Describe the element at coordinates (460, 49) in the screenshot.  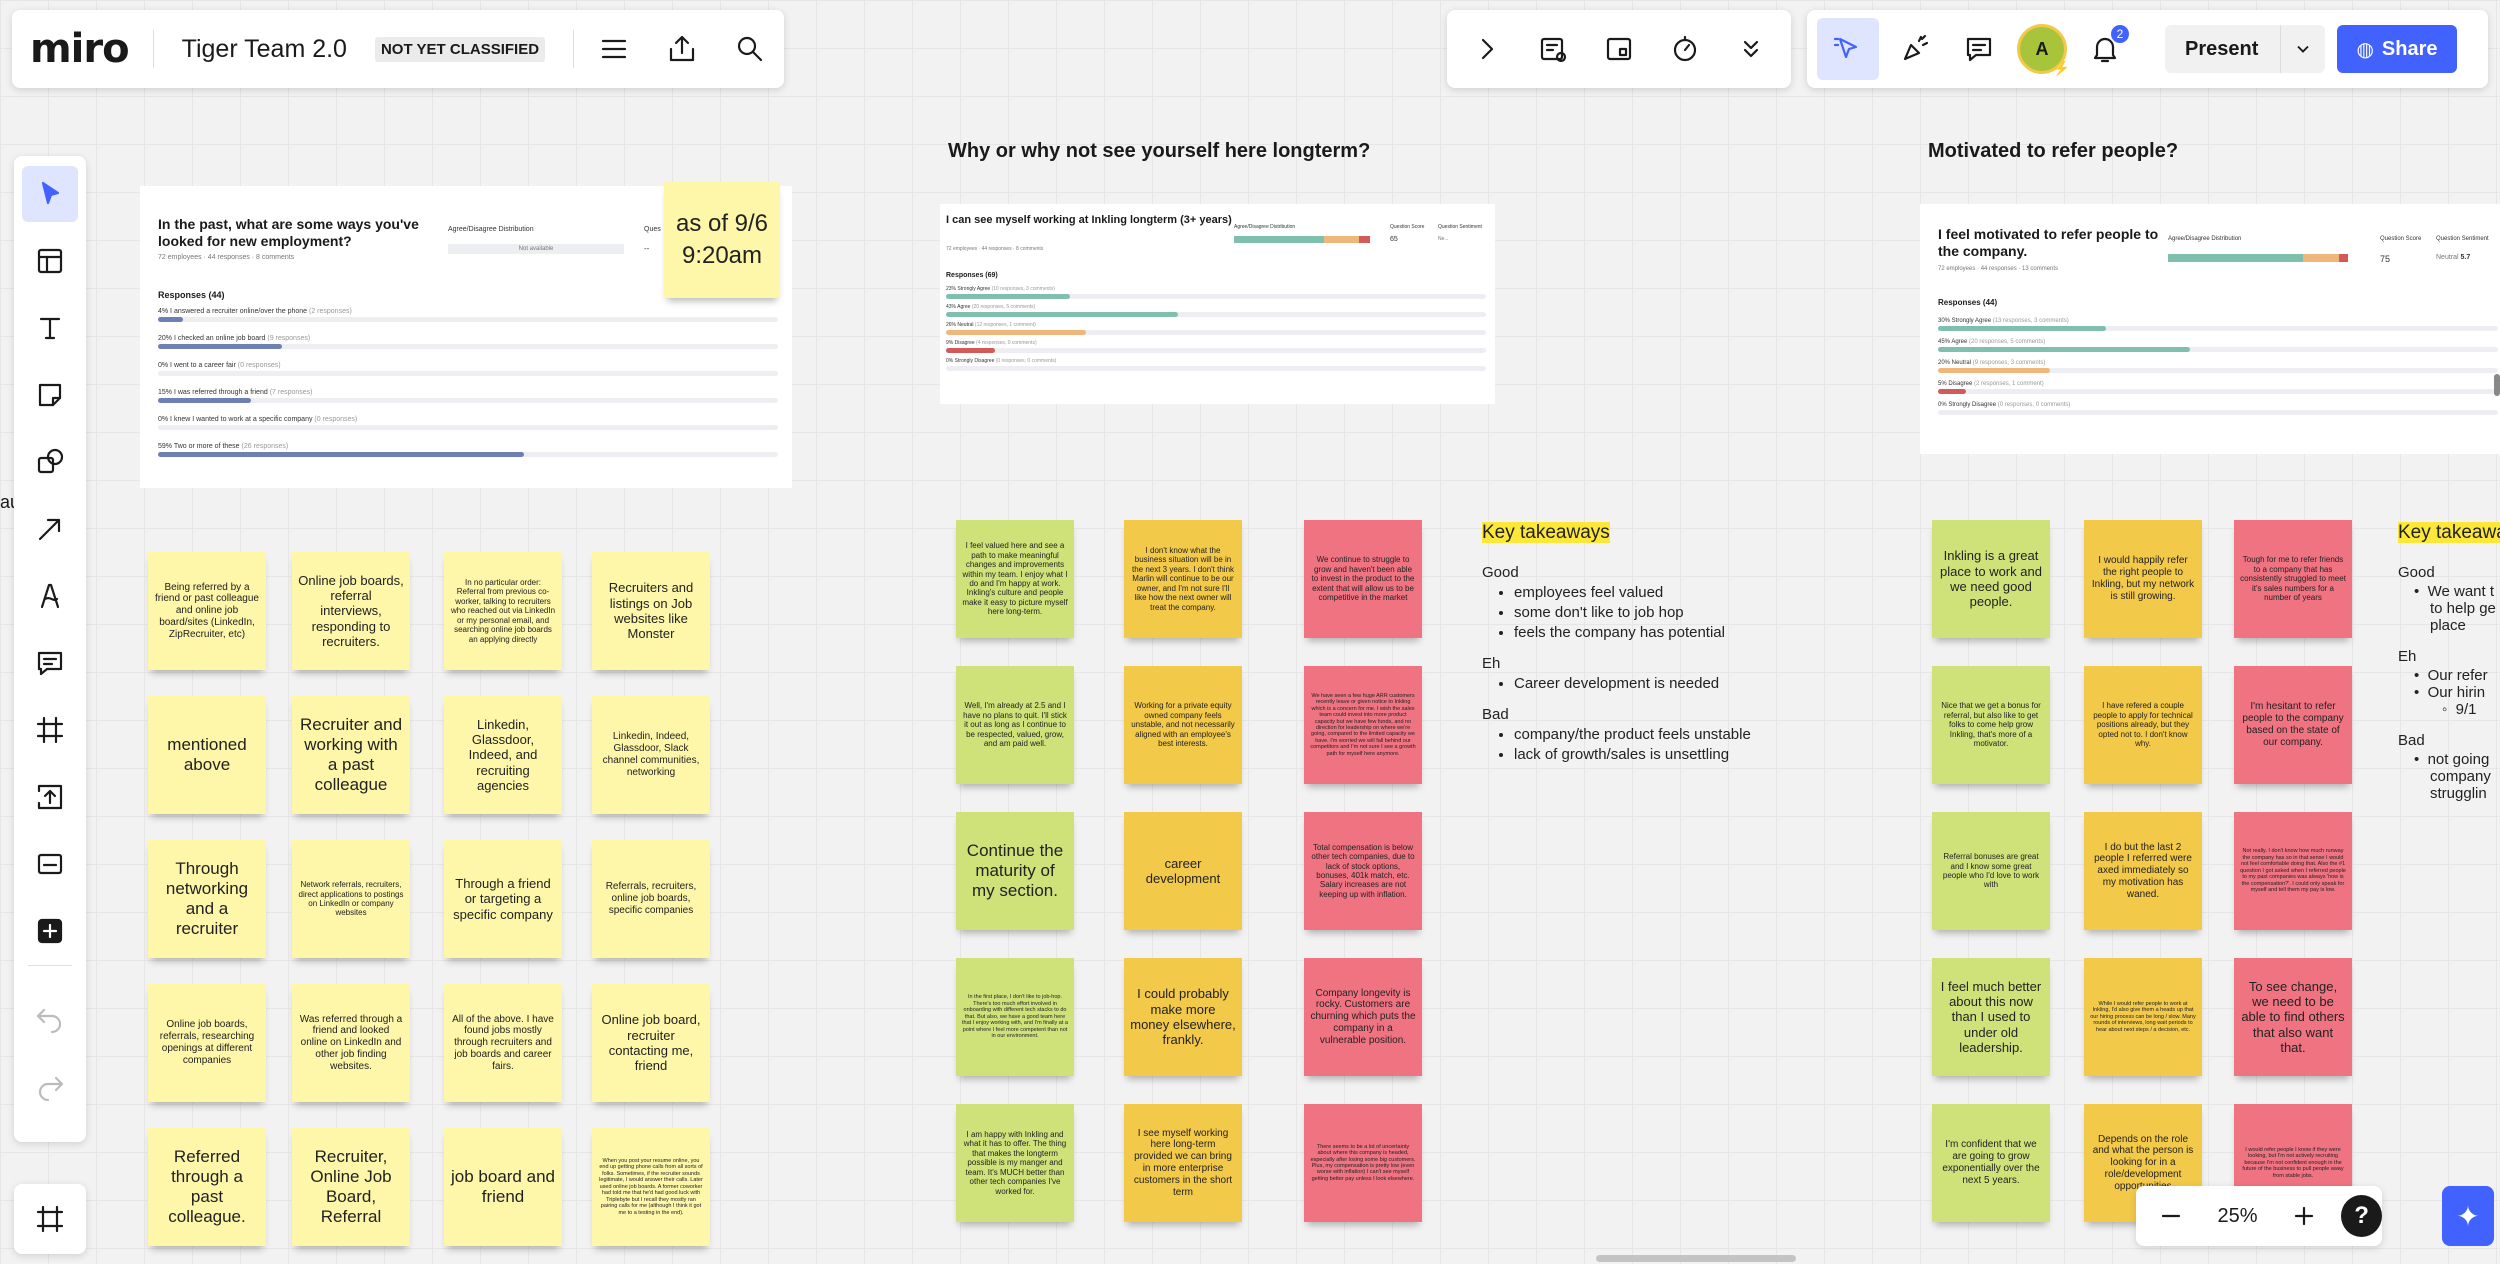
I see `classification-badge: NOT YET CLASSIFIED` at that location.